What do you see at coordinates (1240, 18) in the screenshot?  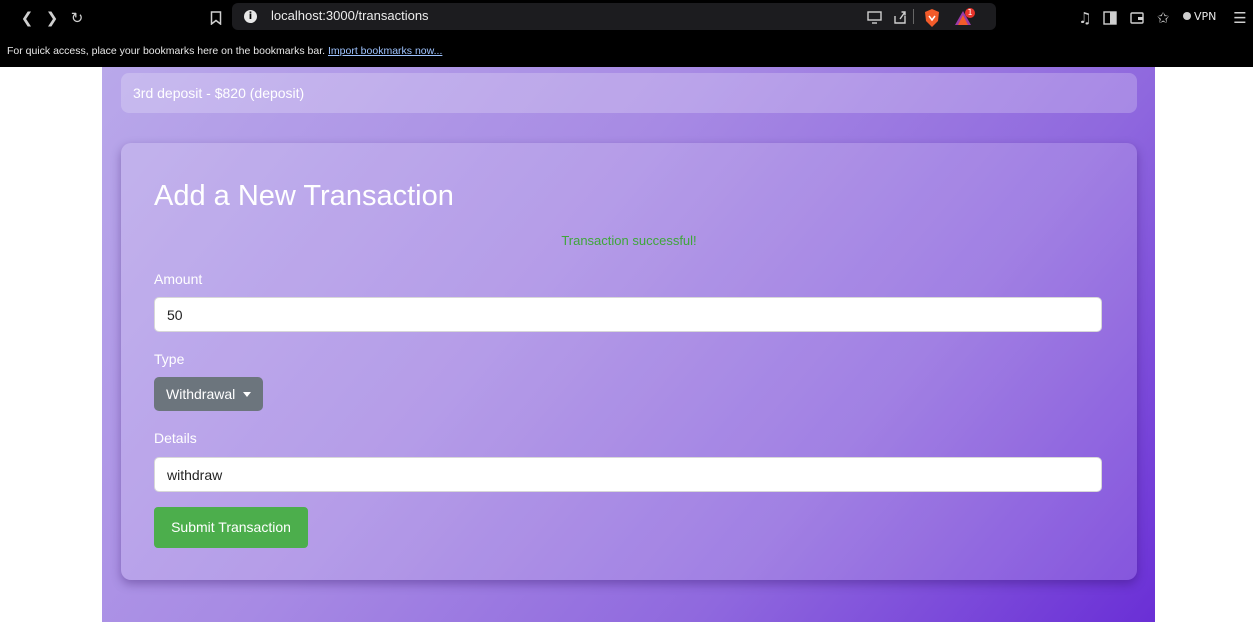 I see `menu-icon: ☰` at bounding box center [1240, 18].